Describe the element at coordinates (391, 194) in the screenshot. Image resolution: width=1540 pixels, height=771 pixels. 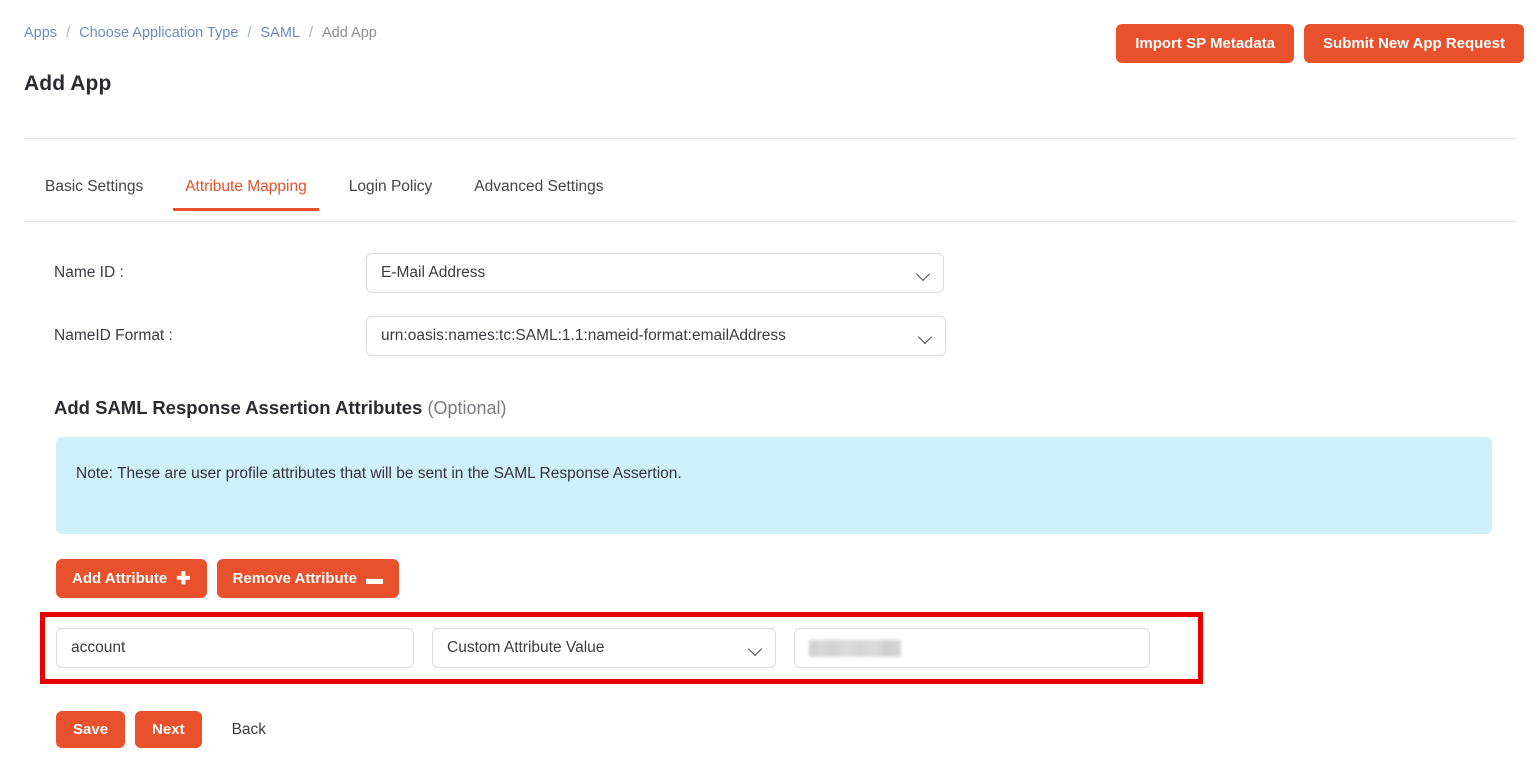
I see `tab-login-policy: Login Policy` at that location.